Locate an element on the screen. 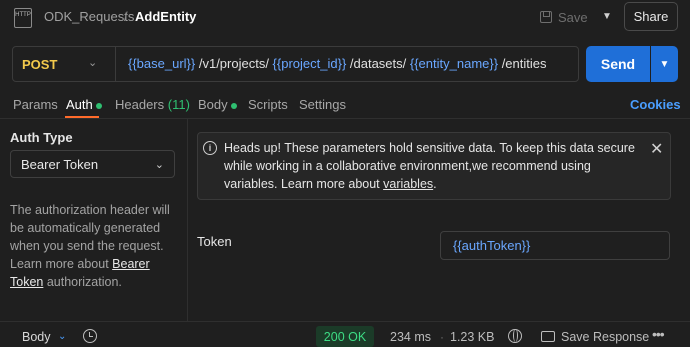 The height and width of the screenshot is (347, 690). info-icon: i is located at coordinates (210, 148).